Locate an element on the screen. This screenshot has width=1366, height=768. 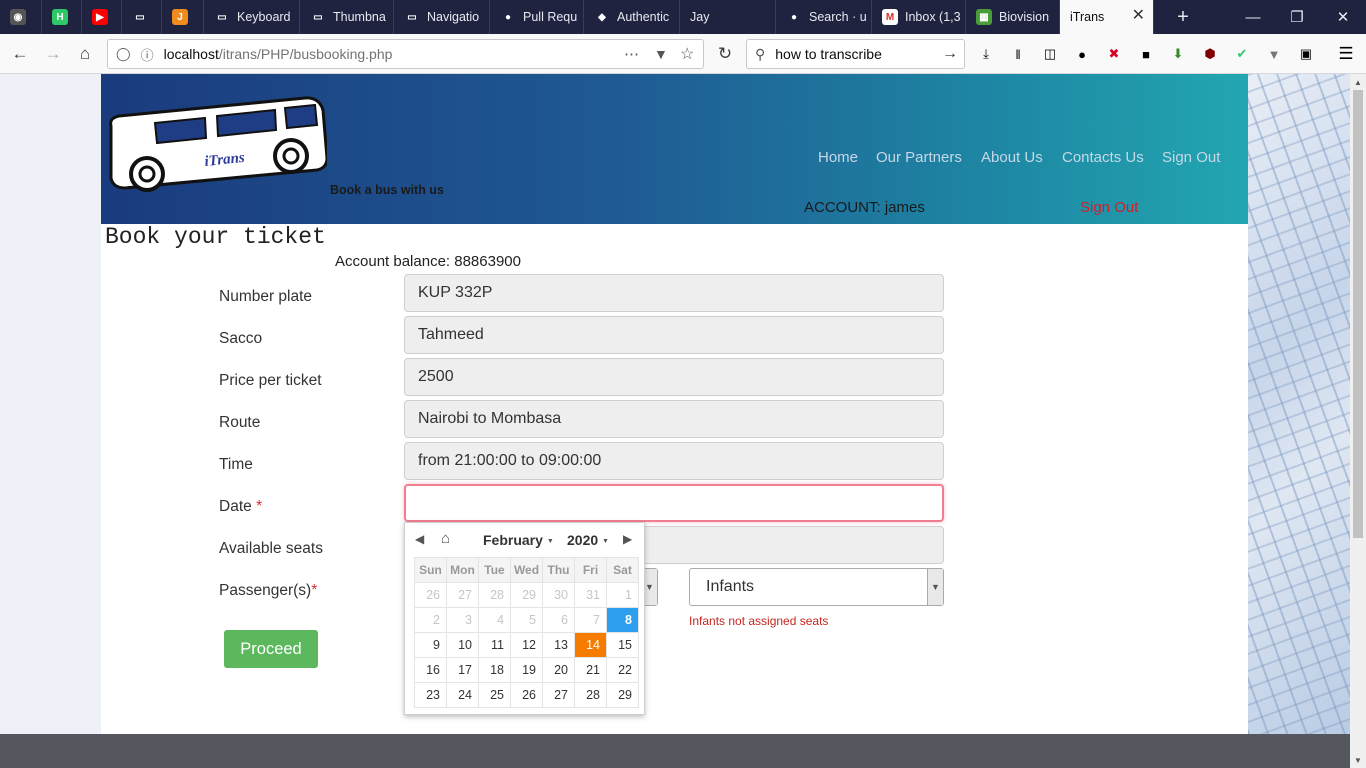
browser-tab: H is located at coordinates (62, 17).